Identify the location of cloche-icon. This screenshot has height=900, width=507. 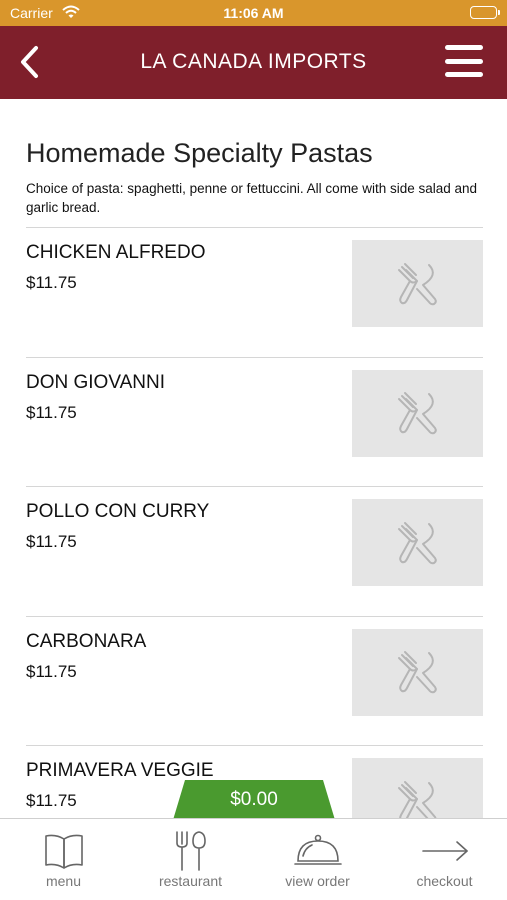
(317, 851).